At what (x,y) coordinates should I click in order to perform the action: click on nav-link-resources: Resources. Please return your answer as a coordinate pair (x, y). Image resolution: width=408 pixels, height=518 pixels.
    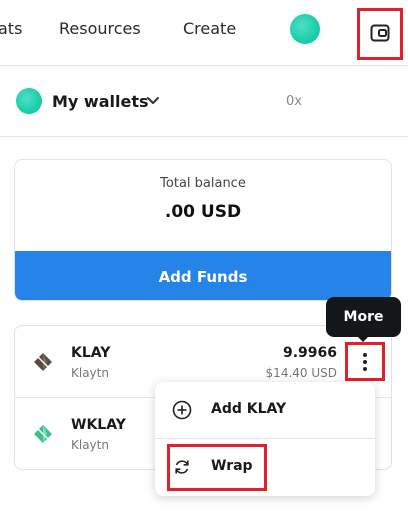
    Looking at the image, I should click on (100, 28).